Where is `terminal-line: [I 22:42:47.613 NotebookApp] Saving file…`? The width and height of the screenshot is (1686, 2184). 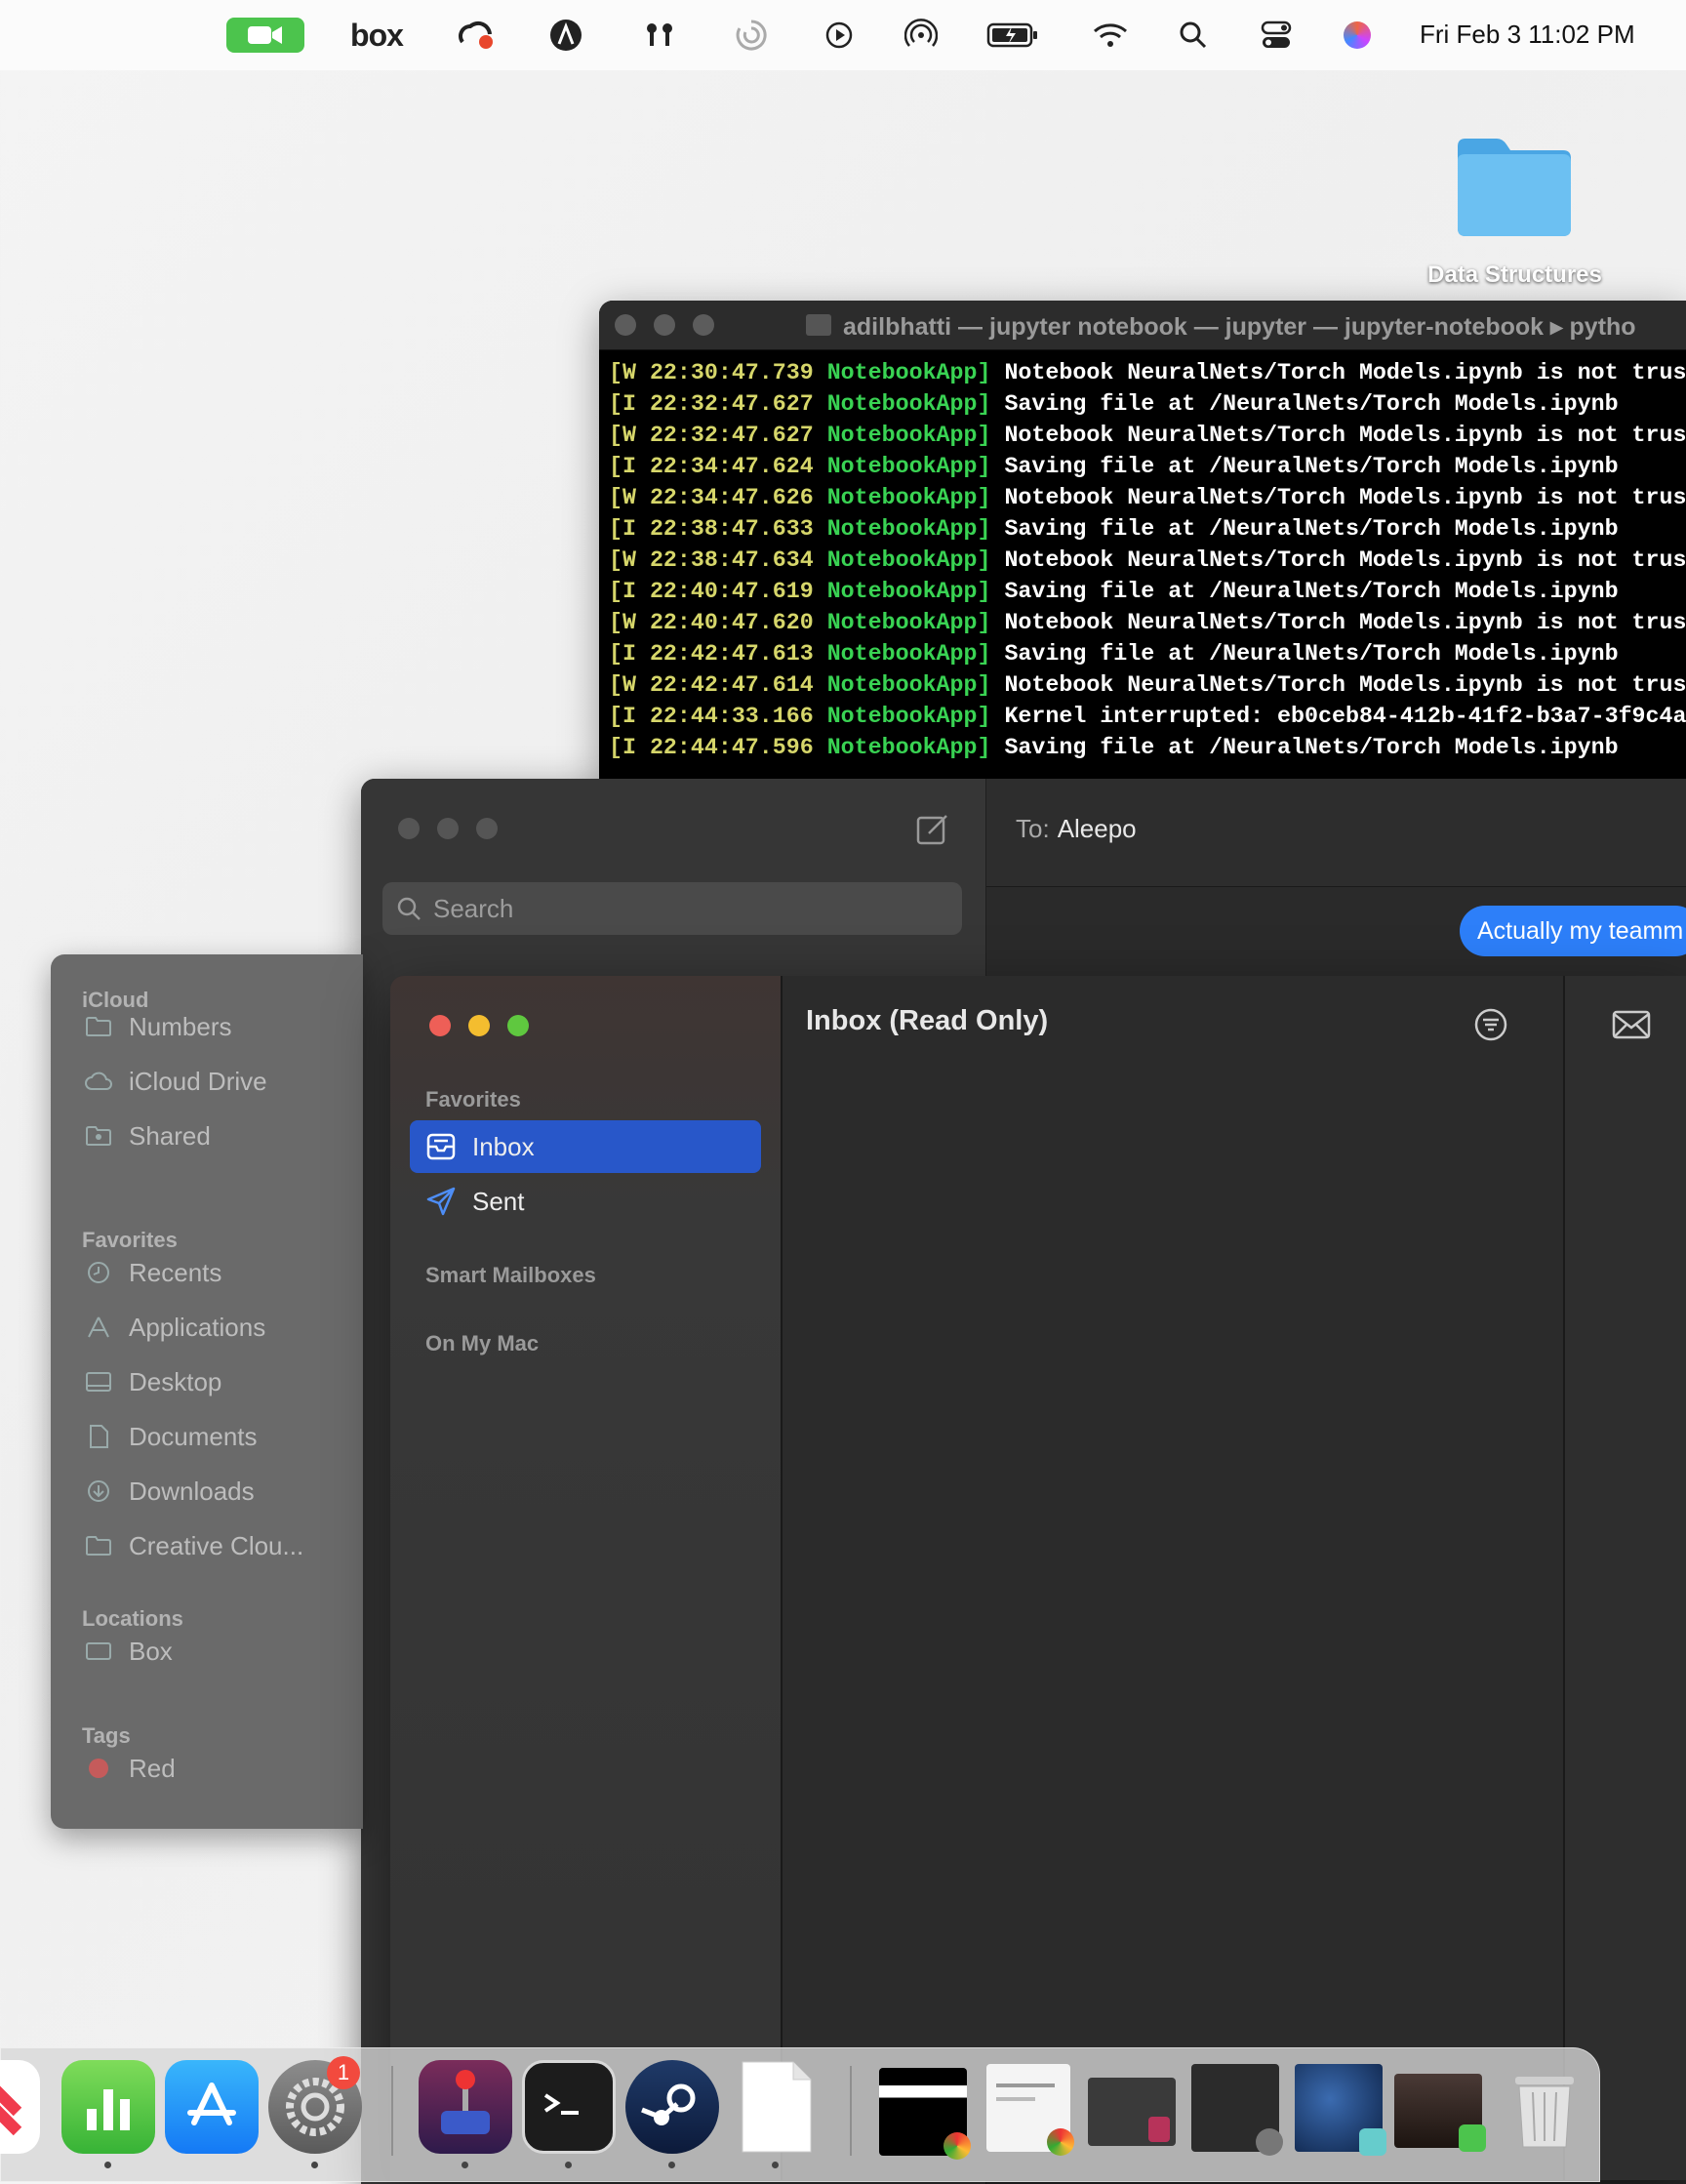
terminal-line: [I 22:42:47.613 NotebookApp] Saving file… is located at coordinates (1147, 653).